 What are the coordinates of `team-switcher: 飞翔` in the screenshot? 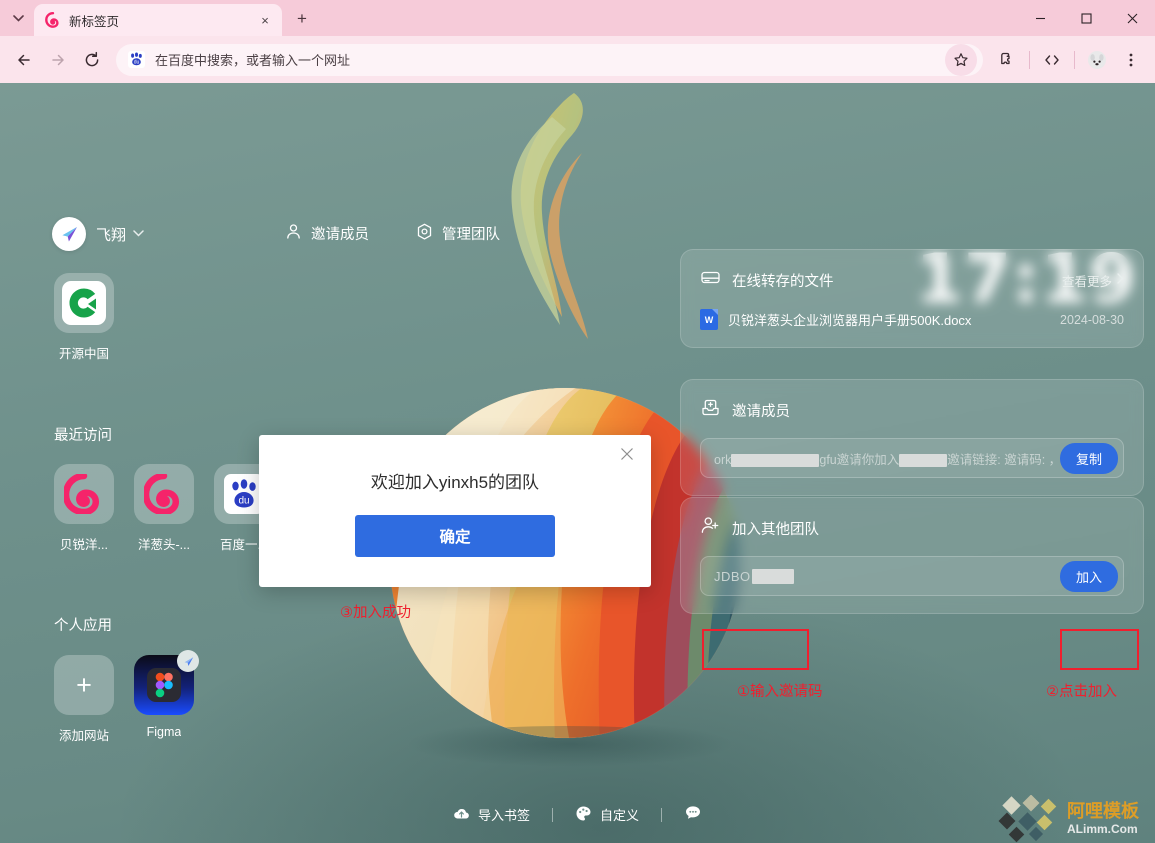 It's located at (98, 234).